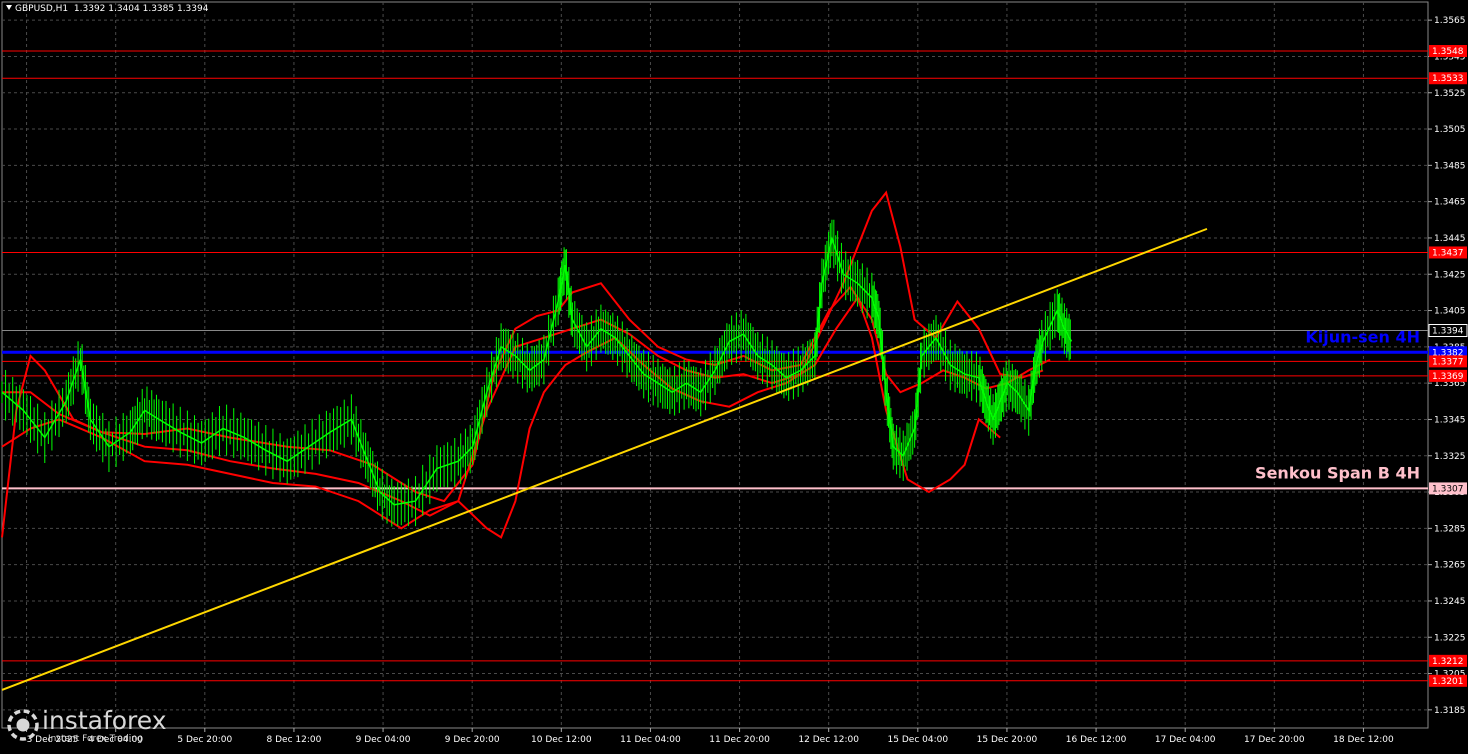 The width and height of the screenshot is (1468, 754). I want to click on chart-header: GBPUSD,H1 1.3392 1.3404 1.3385 1.3394, so click(107, 9).